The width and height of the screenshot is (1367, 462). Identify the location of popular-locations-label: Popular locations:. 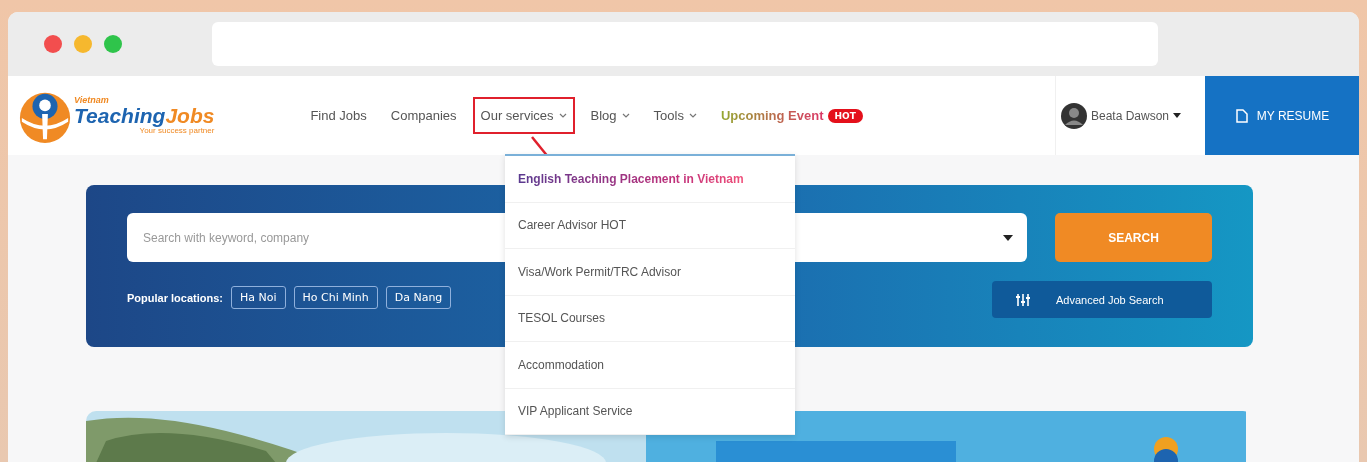
(175, 297).